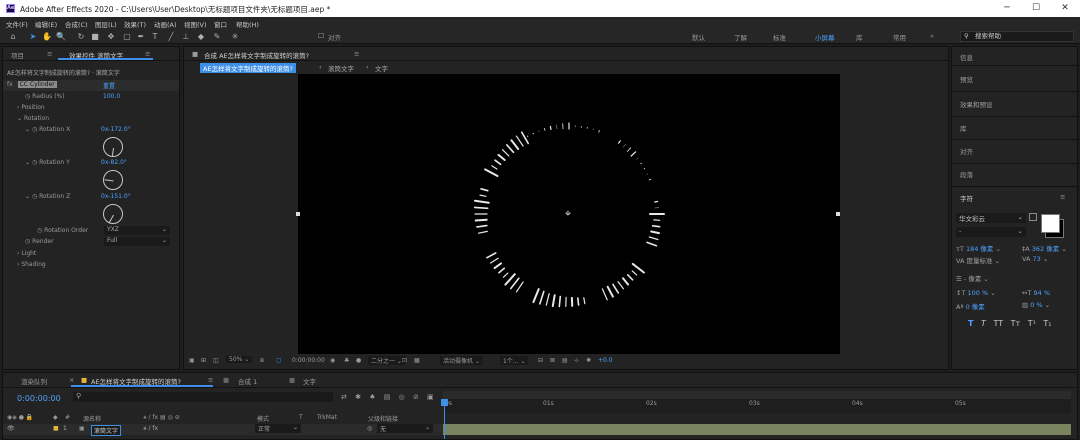  I want to click on tab-comp-1: 合成 1, so click(247, 381).